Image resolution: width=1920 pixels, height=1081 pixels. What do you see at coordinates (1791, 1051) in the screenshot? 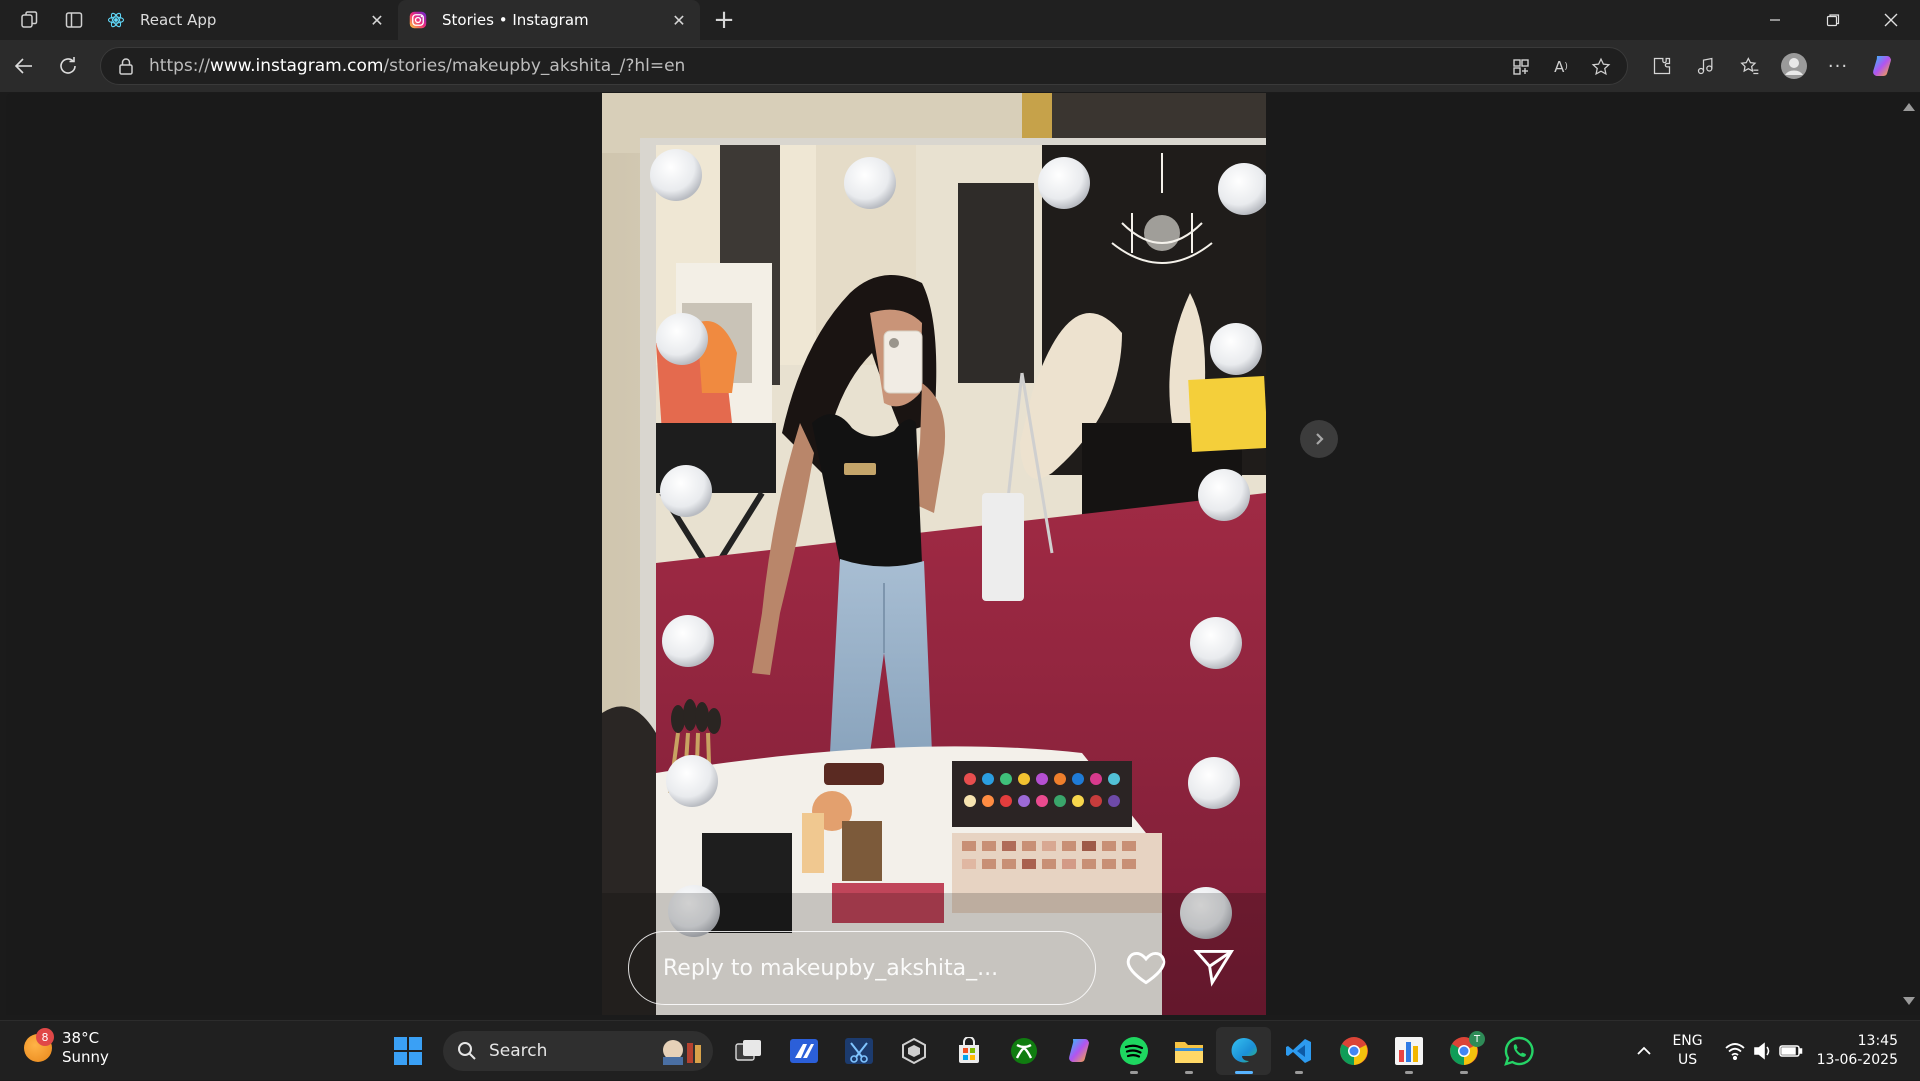
I see `battery-icon` at bounding box center [1791, 1051].